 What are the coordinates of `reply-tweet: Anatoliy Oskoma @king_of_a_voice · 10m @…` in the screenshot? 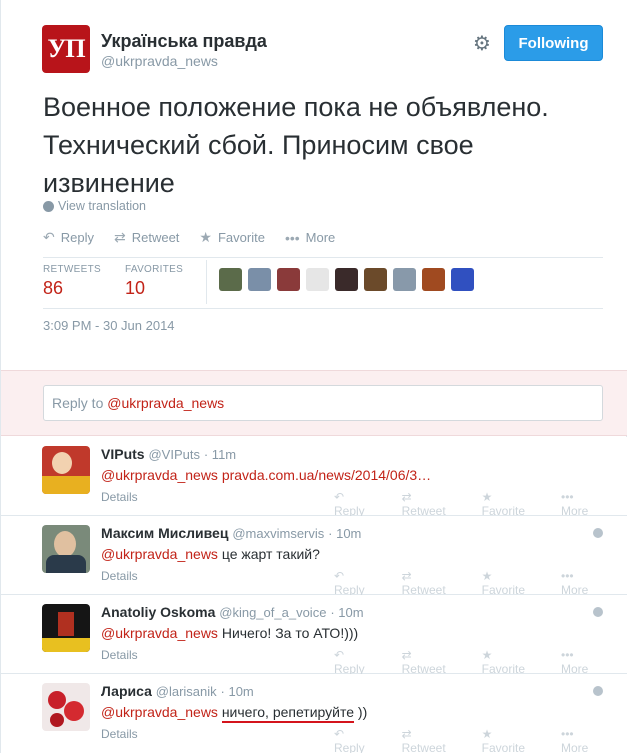 It's located at (314, 635).